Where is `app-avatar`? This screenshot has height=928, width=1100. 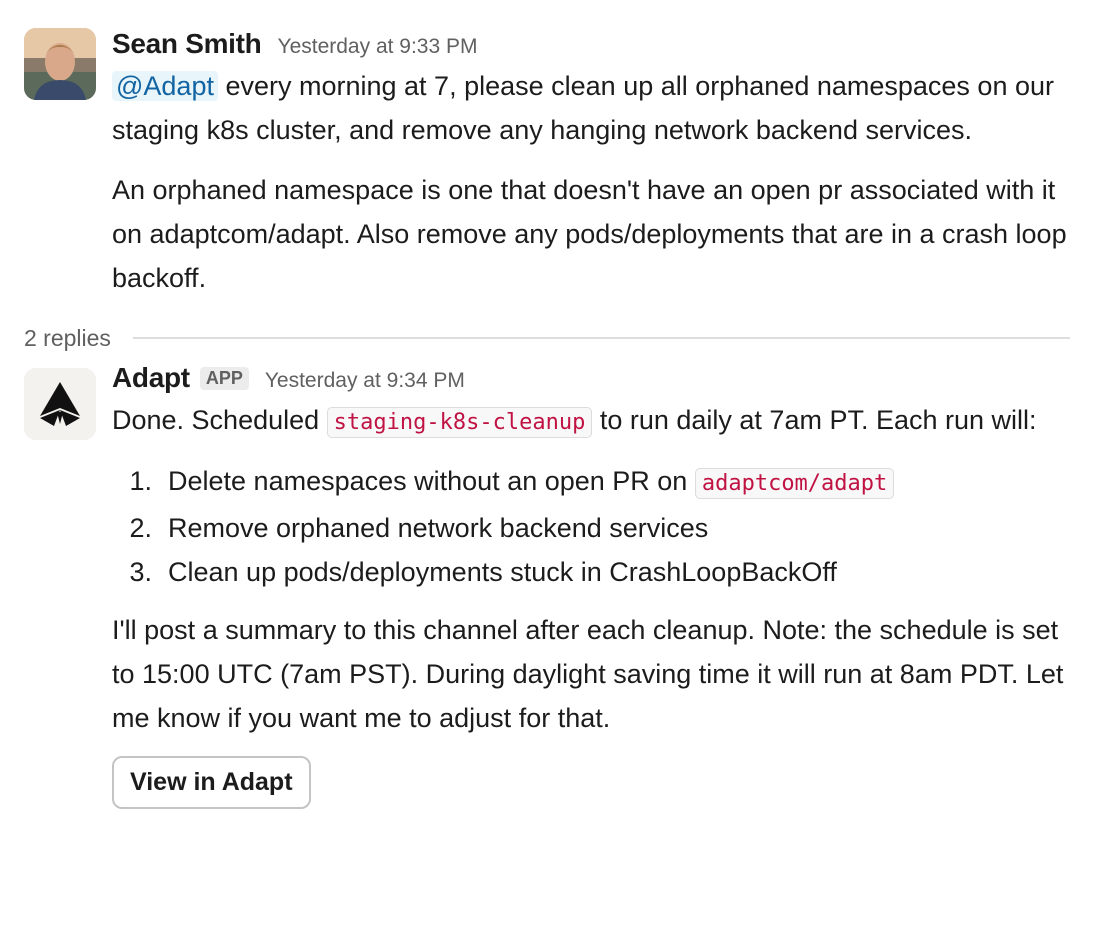
app-avatar is located at coordinates (60, 404).